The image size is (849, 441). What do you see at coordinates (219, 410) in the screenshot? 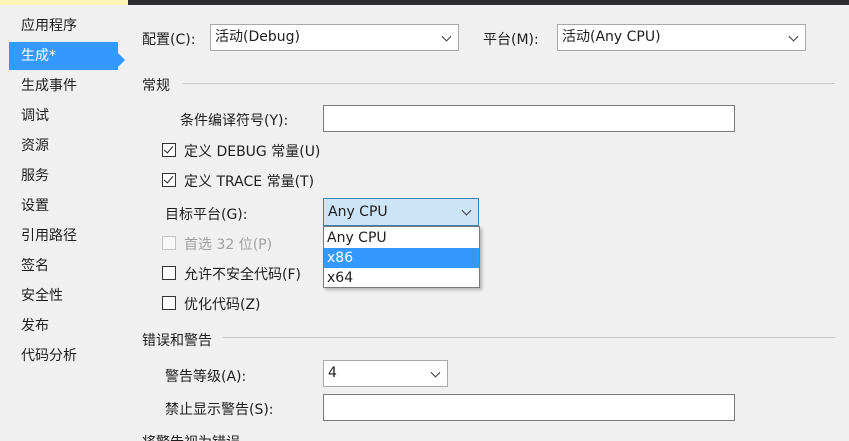
I see `suppress-warnings-label: 禁止显示警告(S):` at bounding box center [219, 410].